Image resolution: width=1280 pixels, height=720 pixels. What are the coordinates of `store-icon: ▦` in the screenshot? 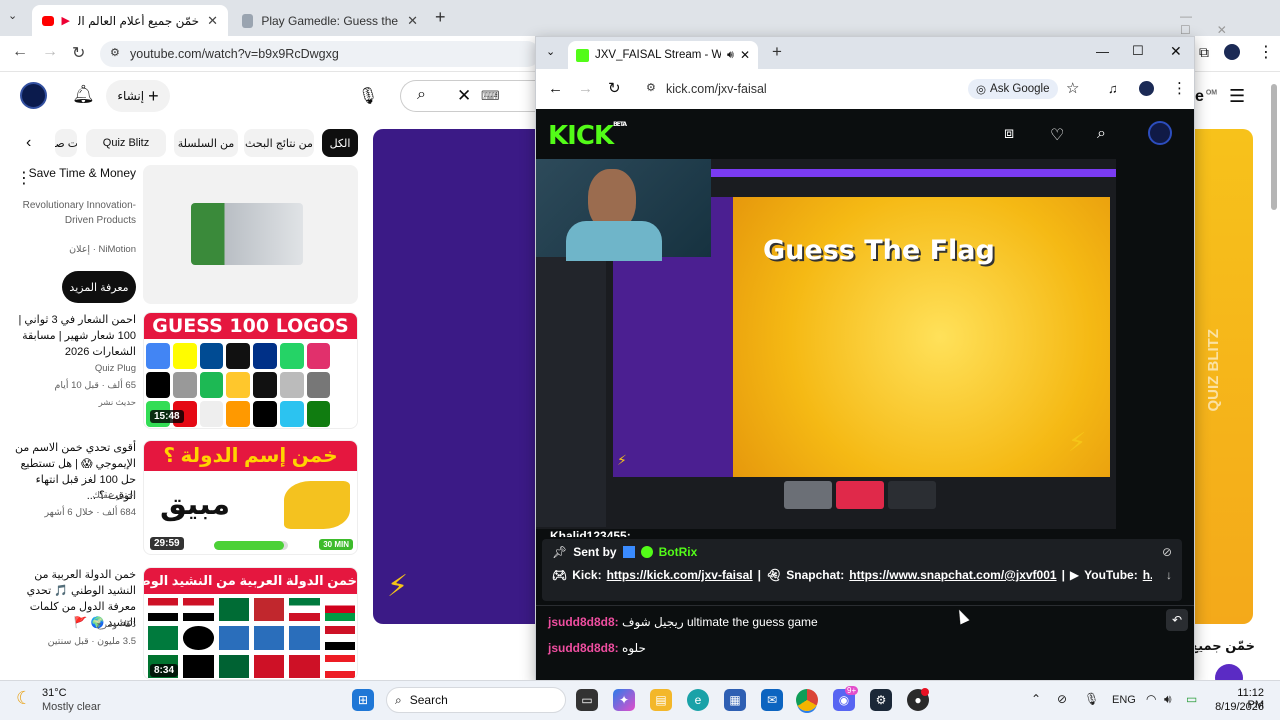 It's located at (735, 700).